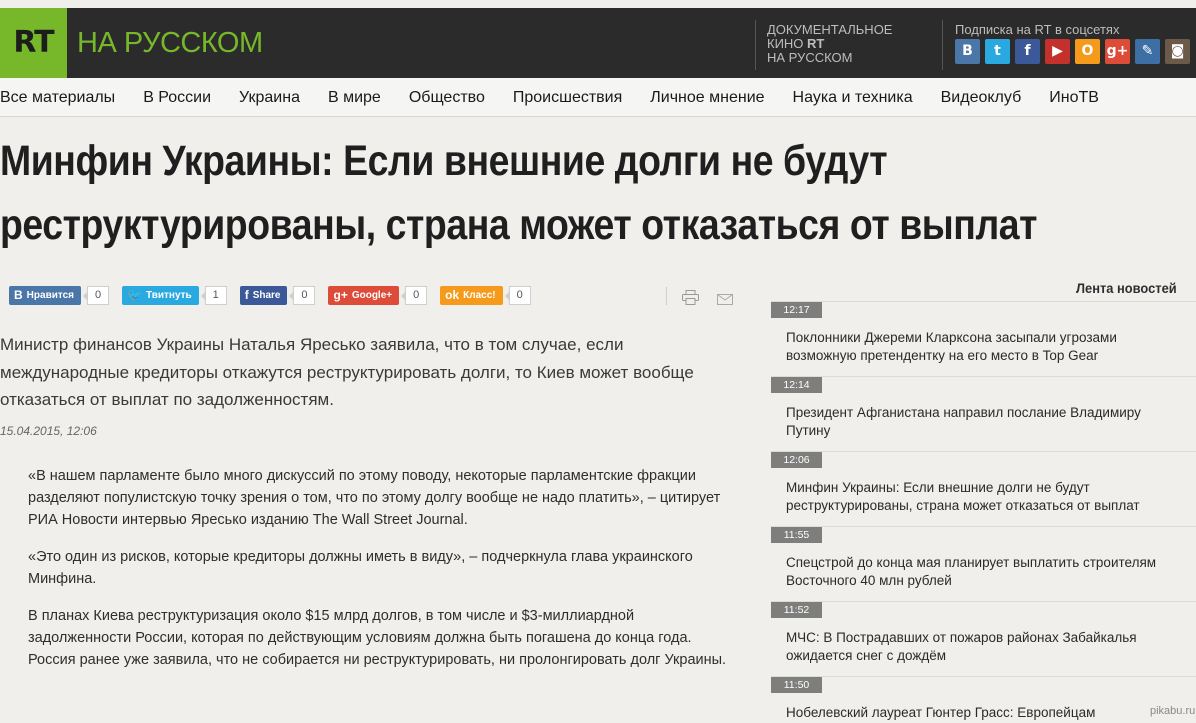 The width and height of the screenshot is (1196, 723). Describe the element at coordinates (1087, 51) in the screenshot. I see `odnoklassniki-icon: О` at that location.